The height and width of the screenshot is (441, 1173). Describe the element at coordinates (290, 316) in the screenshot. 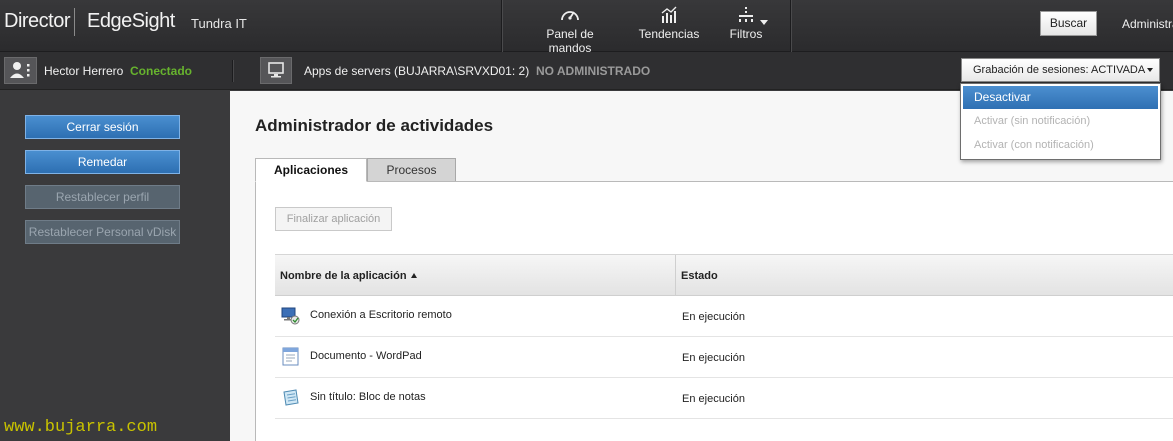

I see `remote-desktop-icon` at that location.